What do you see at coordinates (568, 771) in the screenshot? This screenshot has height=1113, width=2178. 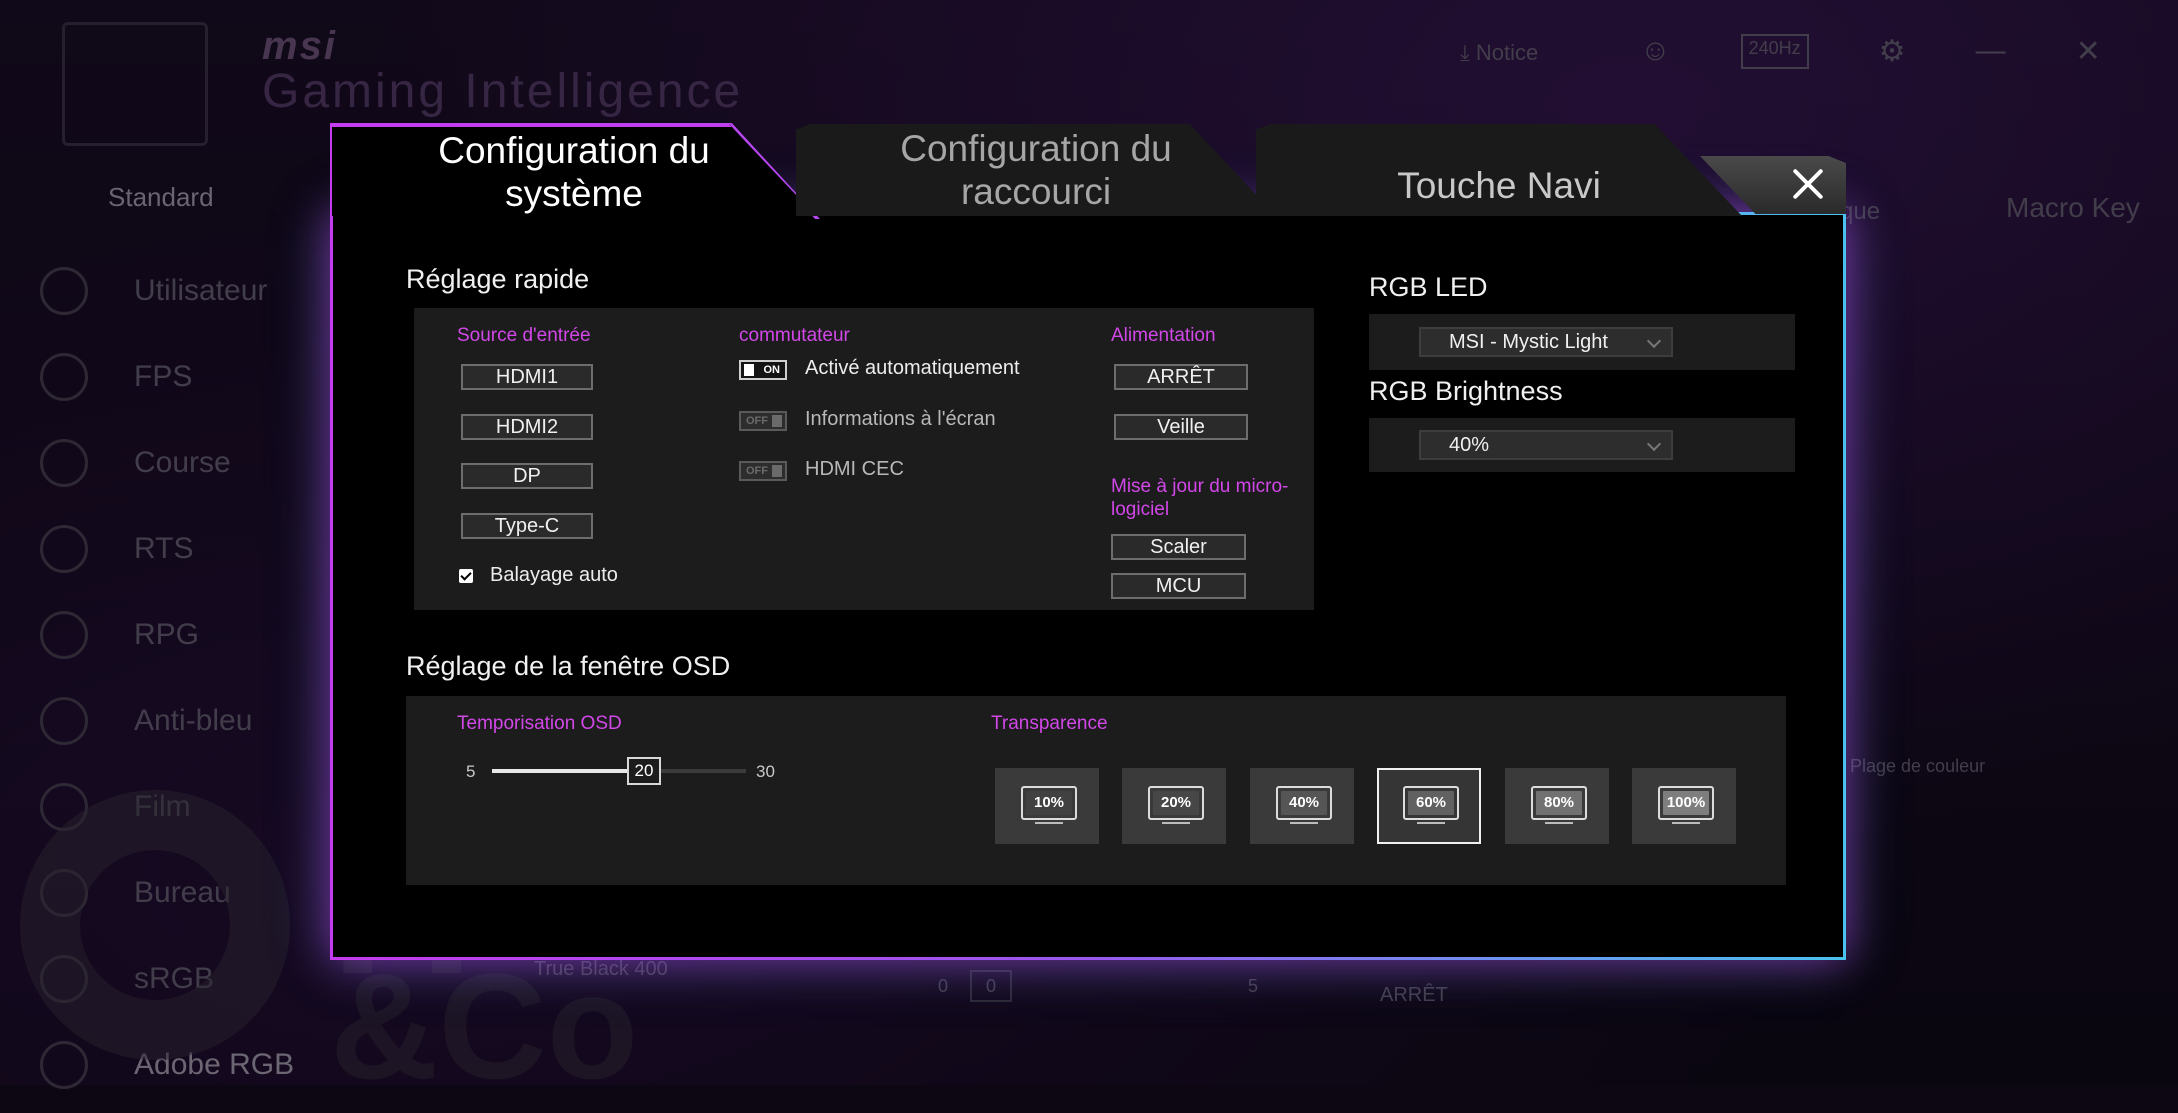 I see `slider-fill` at bounding box center [568, 771].